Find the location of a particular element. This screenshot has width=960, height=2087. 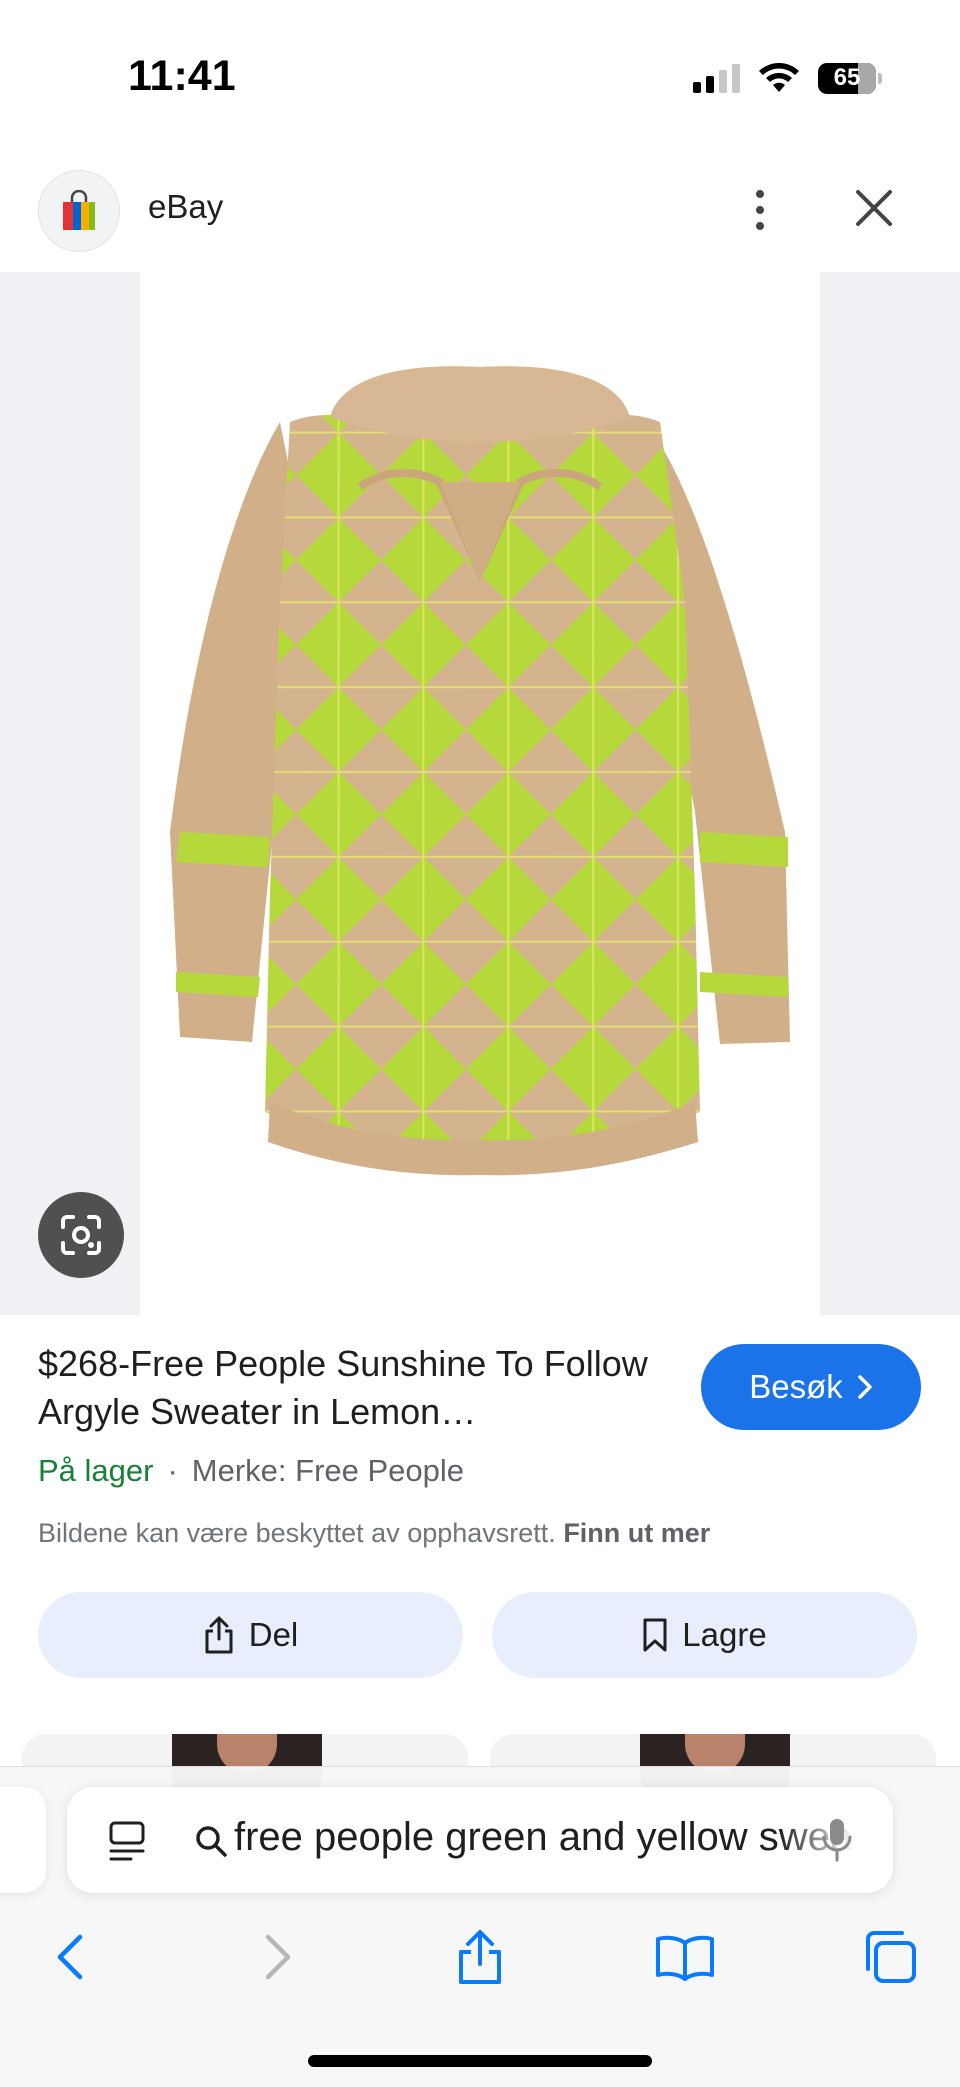

address-bar: free people green and yellow sweater is located at coordinates (480, 1840).